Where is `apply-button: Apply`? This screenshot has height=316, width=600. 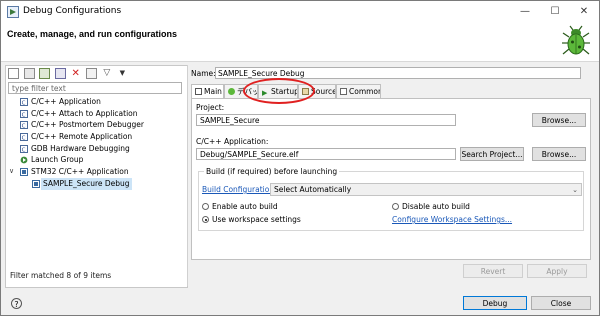
apply-button: Apply is located at coordinates (557, 271).